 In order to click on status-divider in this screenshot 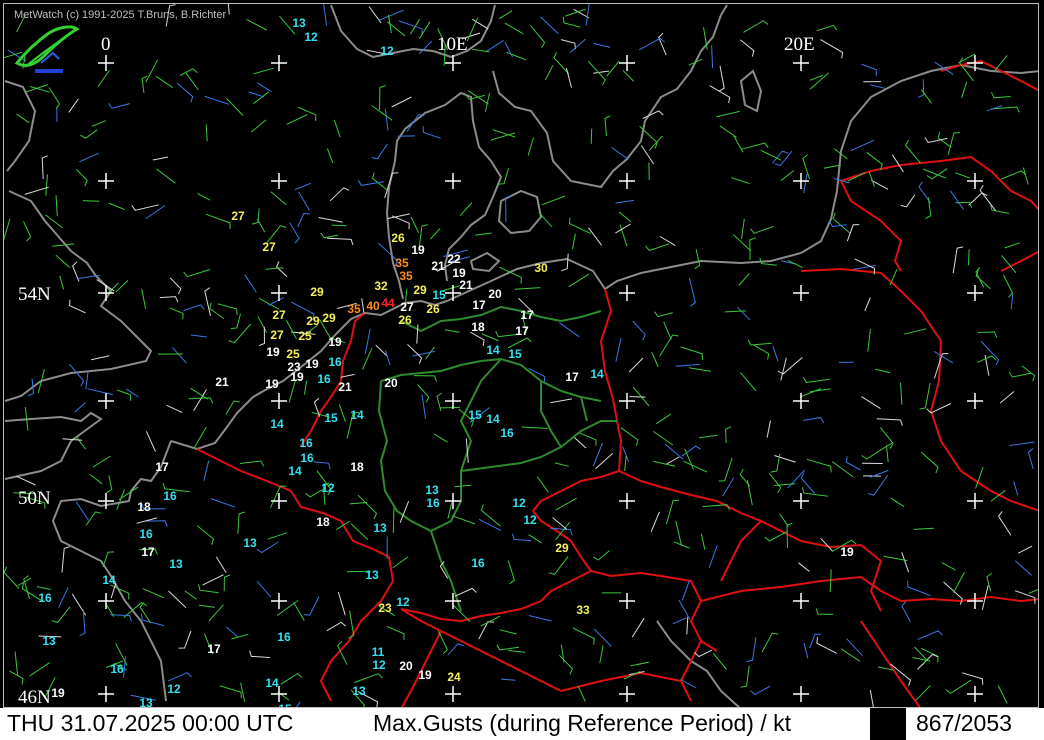, I will do `click(888, 724)`.